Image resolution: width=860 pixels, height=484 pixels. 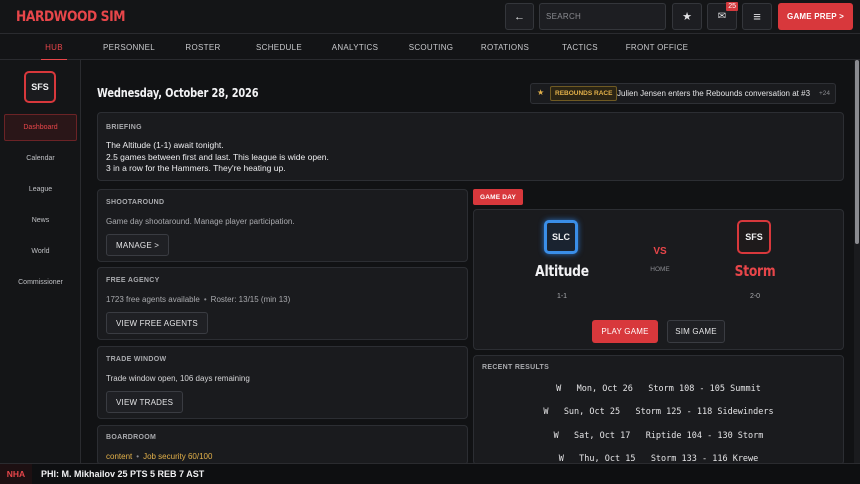 What do you see at coordinates (857, 152) in the screenshot?
I see `scrollbar-thumb` at bounding box center [857, 152].